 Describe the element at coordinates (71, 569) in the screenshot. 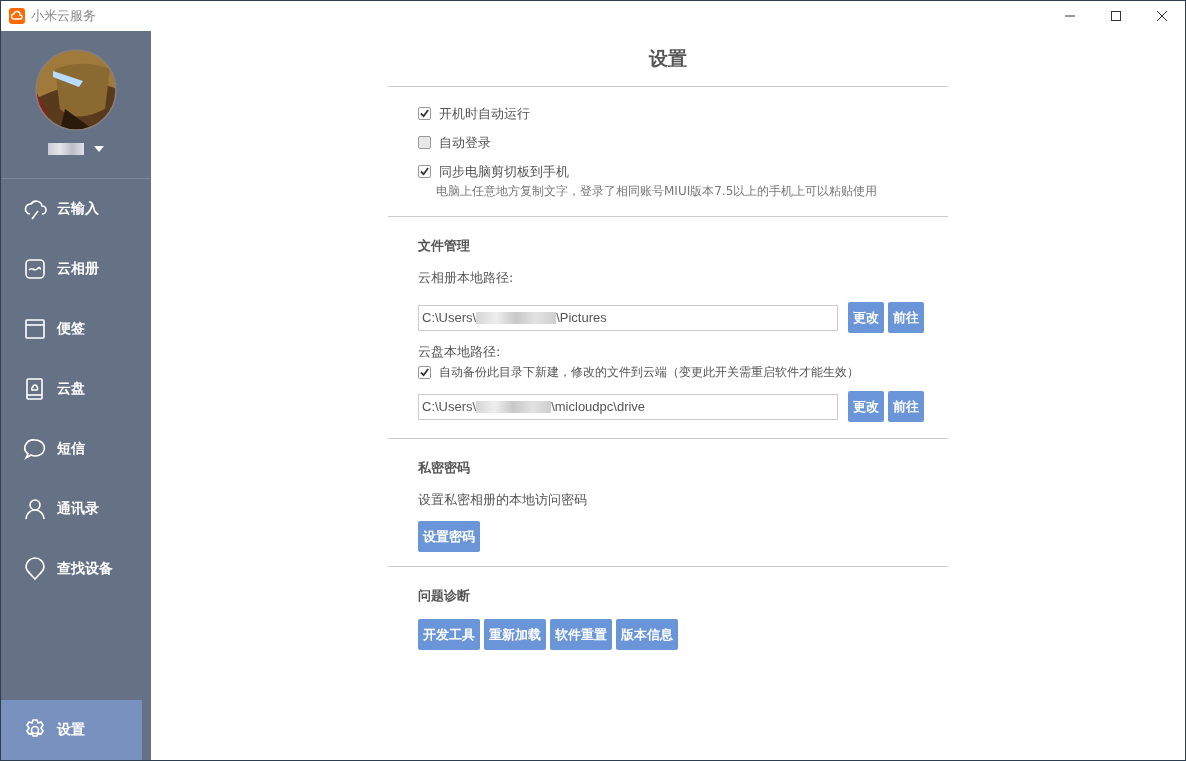

I see `sidebar-item: 查找设备` at that location.